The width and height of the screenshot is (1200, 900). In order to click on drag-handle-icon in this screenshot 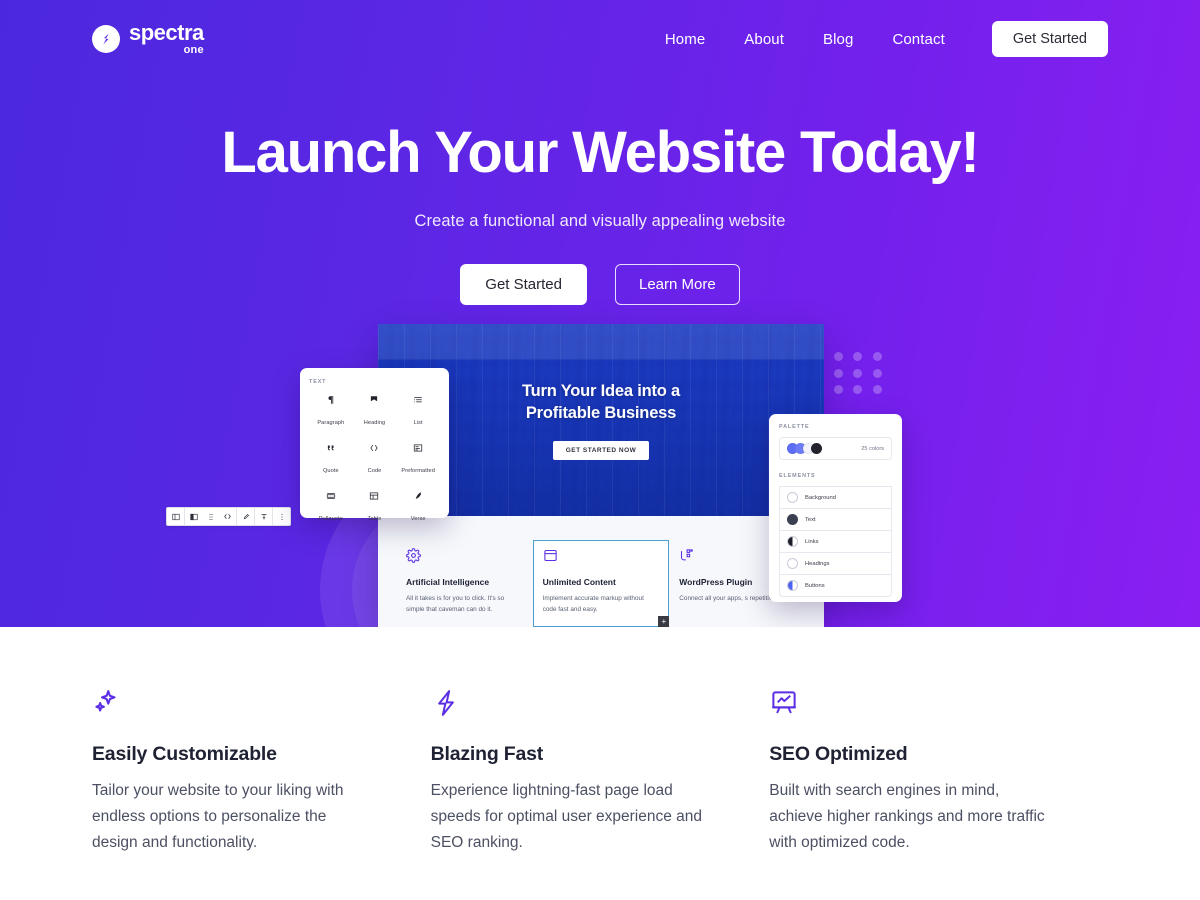, I will do `click(210, 516)`.